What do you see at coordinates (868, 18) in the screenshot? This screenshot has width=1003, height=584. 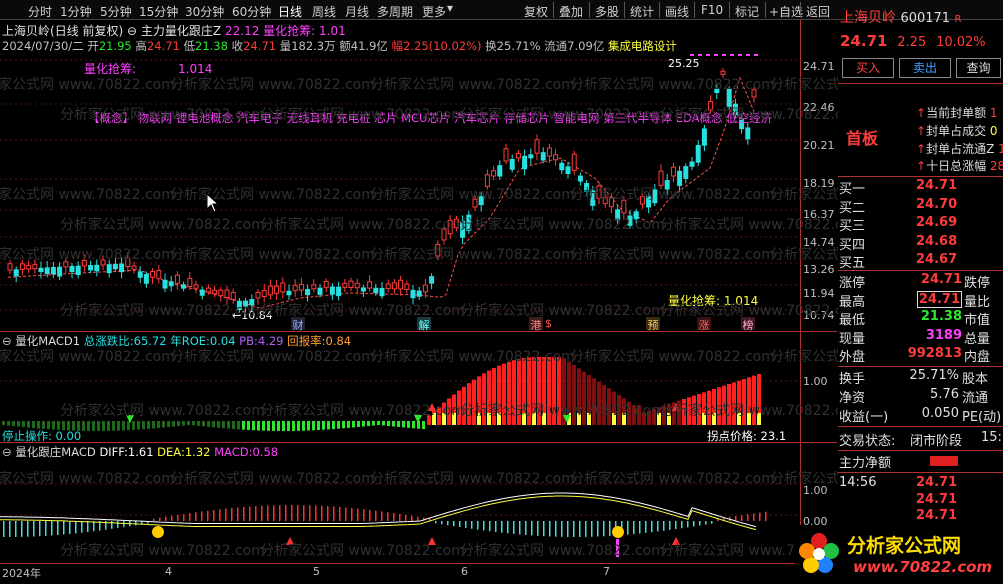 I see `panel-stock-name: 上海贝岭` at bounding box center [868, 18].